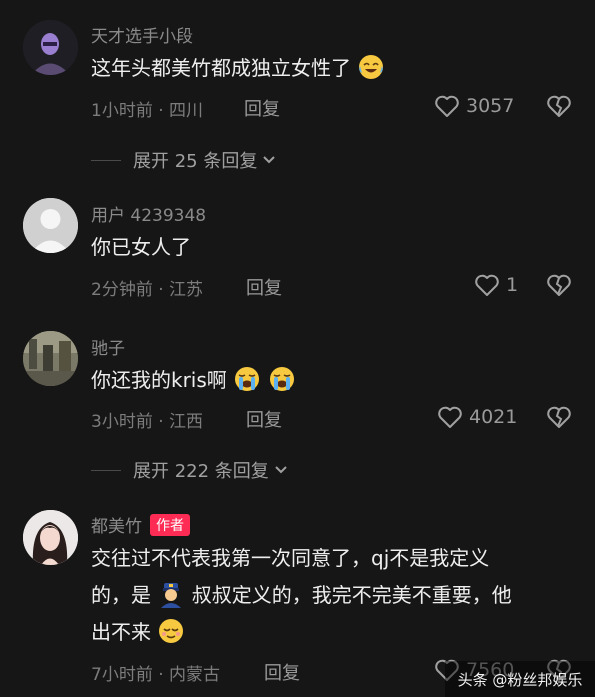 The height and width of the screenshot is (697, 595). I want to click on comment-username: 用户 4239348, so click(148, 213).